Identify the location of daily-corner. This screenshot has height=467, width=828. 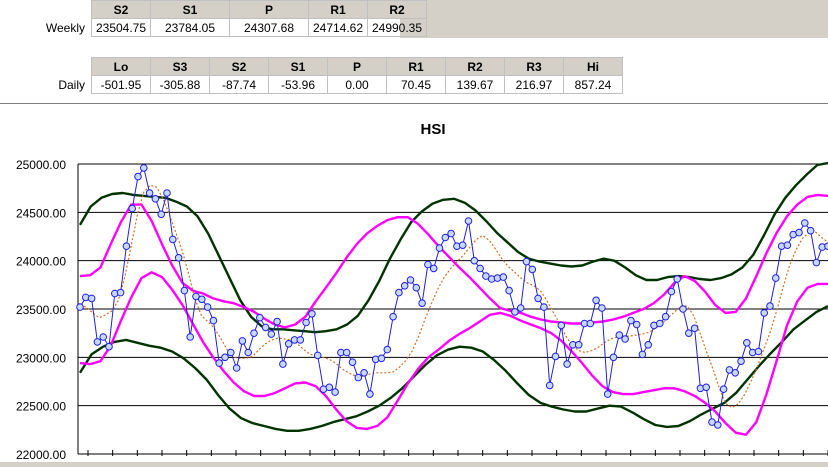
(46, 67).